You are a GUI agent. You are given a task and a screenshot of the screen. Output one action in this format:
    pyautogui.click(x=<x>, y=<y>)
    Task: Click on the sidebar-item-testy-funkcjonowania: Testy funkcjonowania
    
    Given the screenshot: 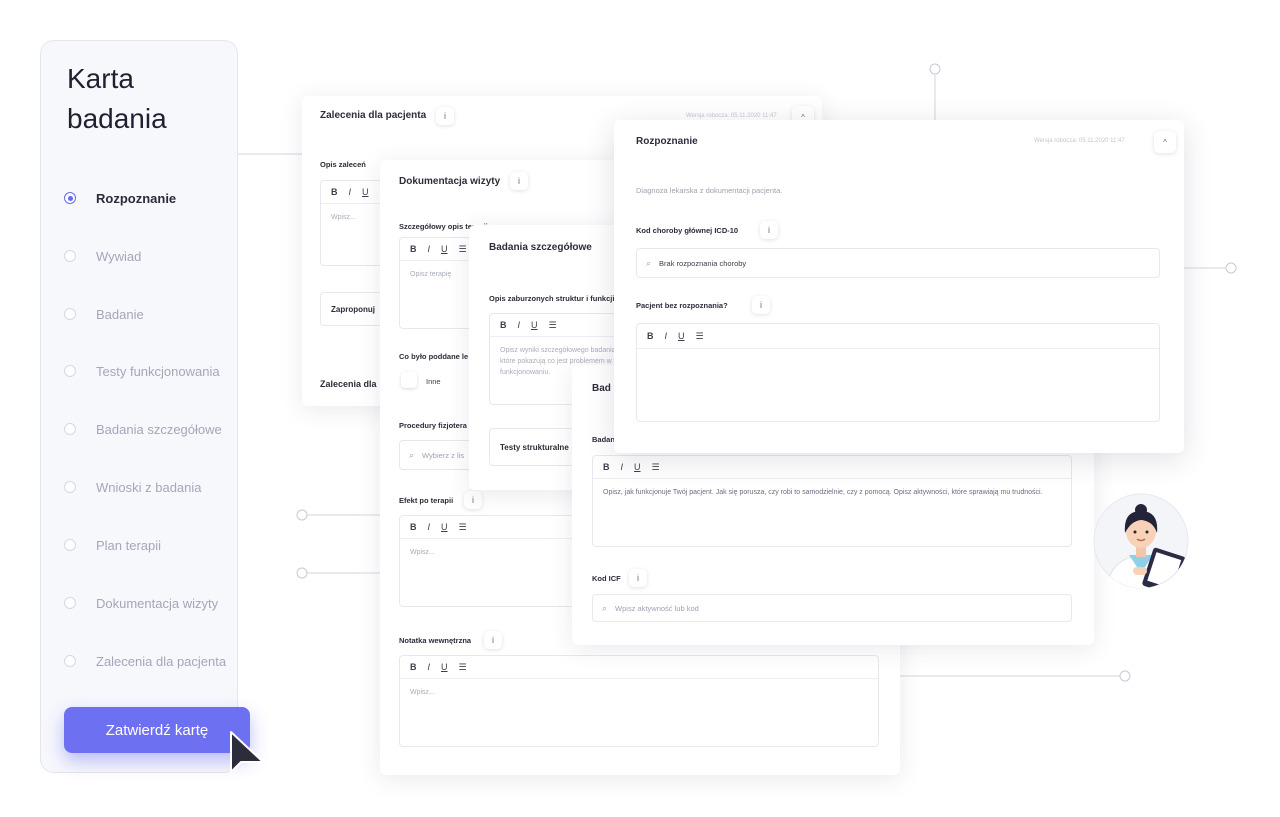 What is the action you would take?
    pyautogui.click(x=142, y=371)
    